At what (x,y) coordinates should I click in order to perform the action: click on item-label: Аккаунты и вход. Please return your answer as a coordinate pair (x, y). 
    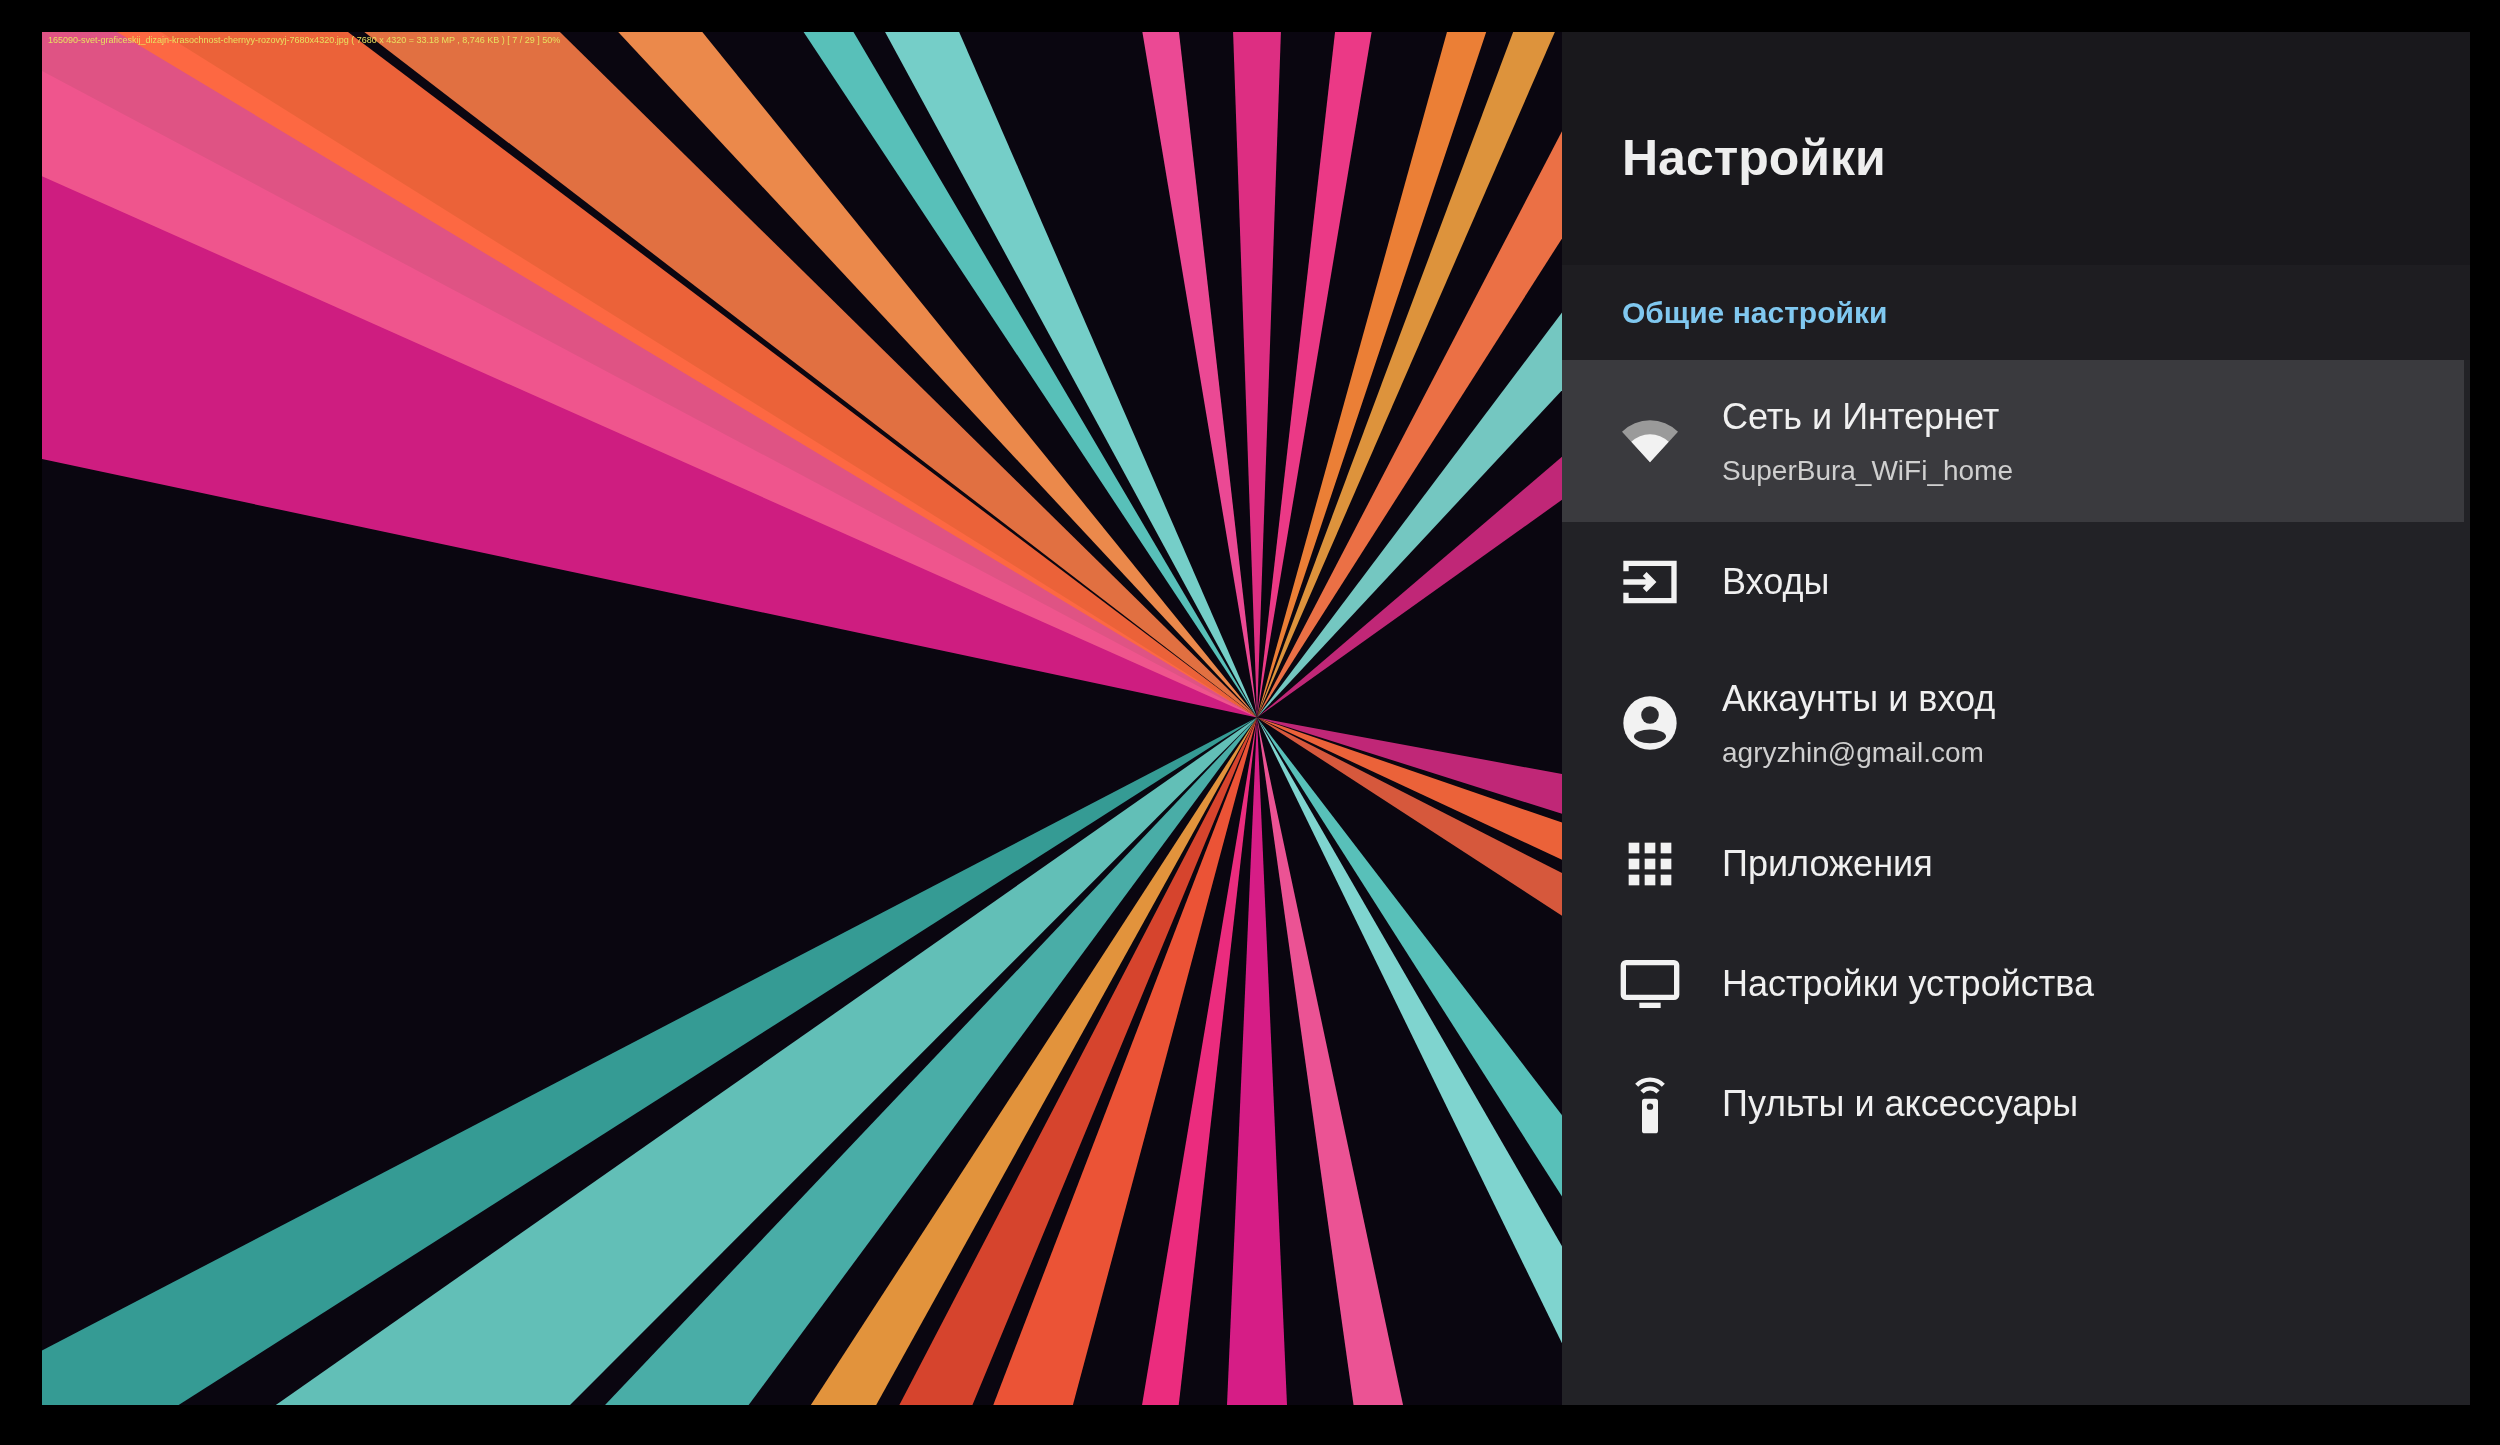
    Looking at the image, I should click on (1859, 699).